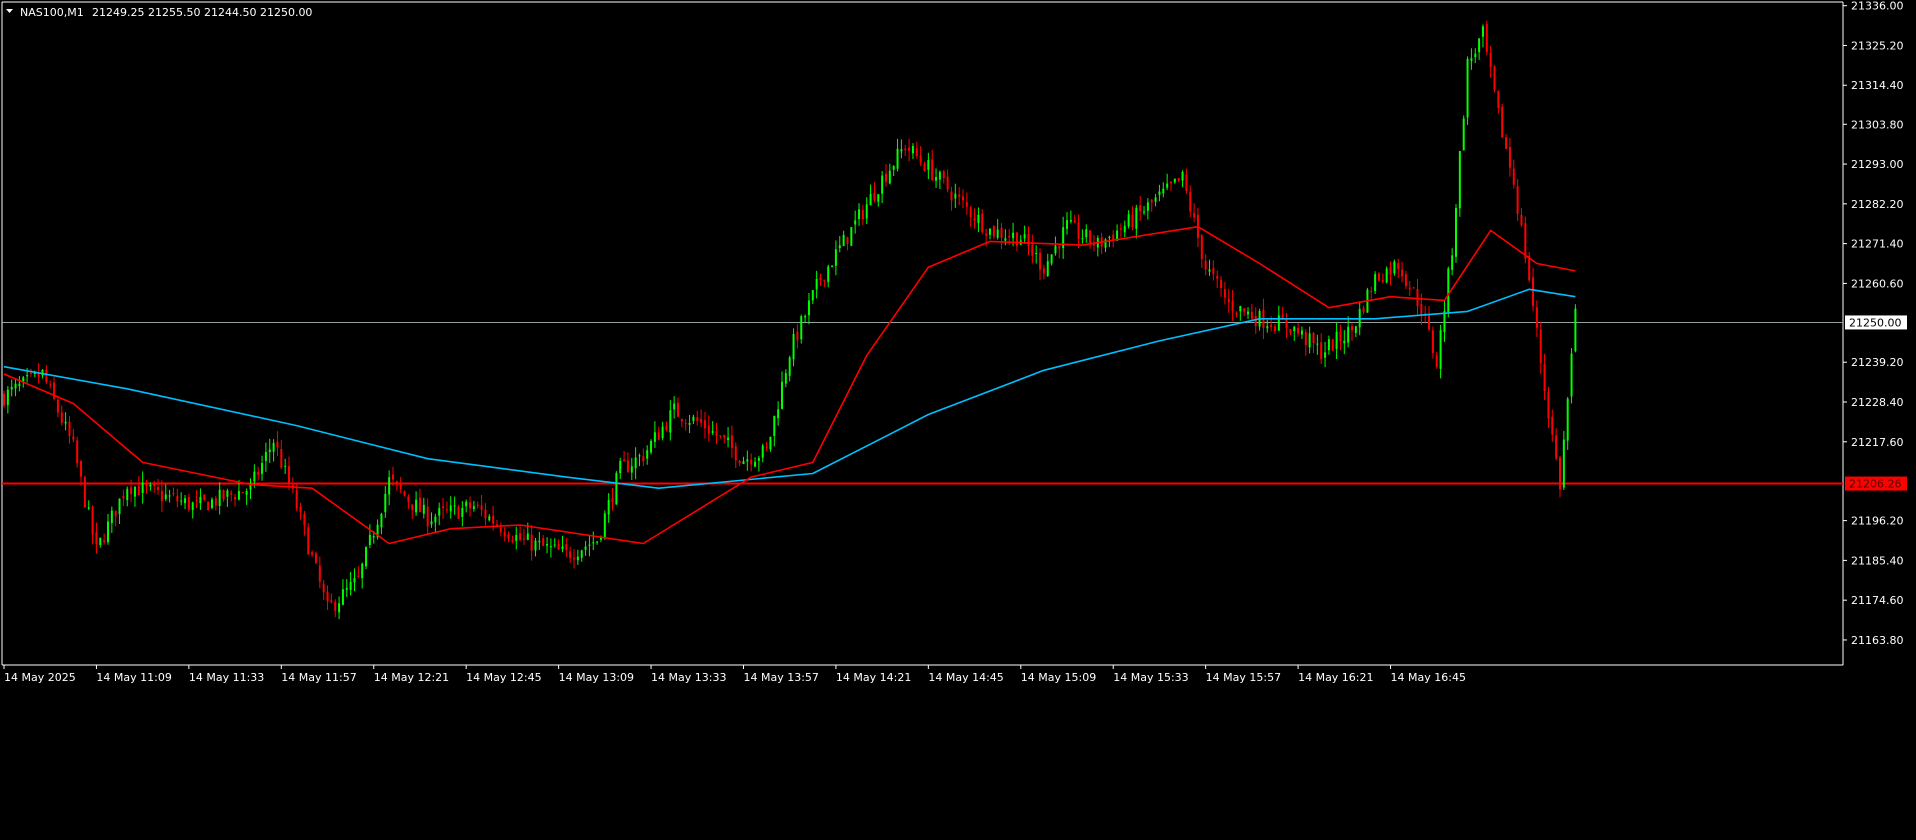  I want to click on y-tick-label: 21293.00, so click(1877, 164).